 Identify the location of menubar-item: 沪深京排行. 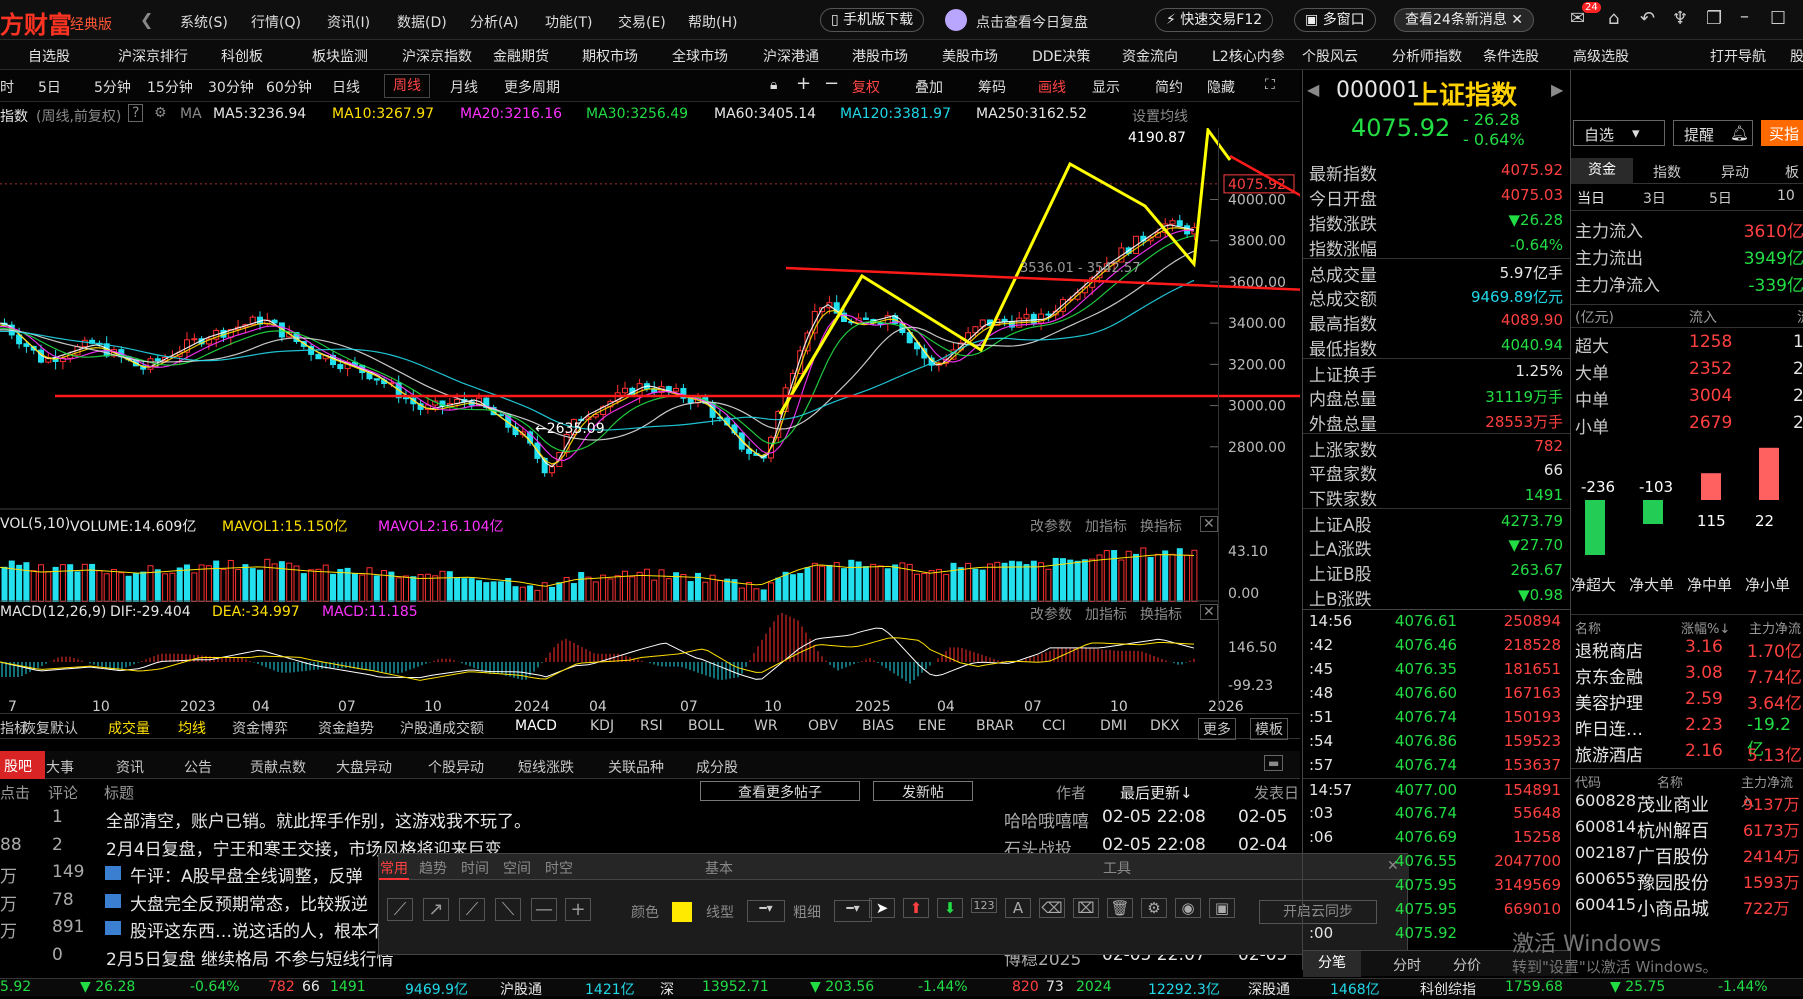
(153, 56).